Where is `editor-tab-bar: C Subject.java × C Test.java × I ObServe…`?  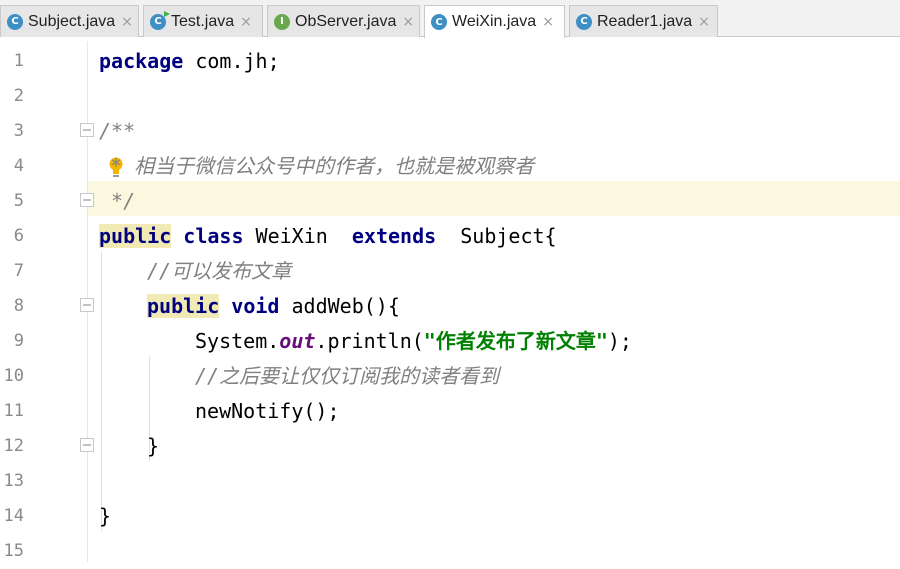 editor-tab-bar: C Subject.java × C Test.java × I ObServe… is located at coordinates (450, 19).